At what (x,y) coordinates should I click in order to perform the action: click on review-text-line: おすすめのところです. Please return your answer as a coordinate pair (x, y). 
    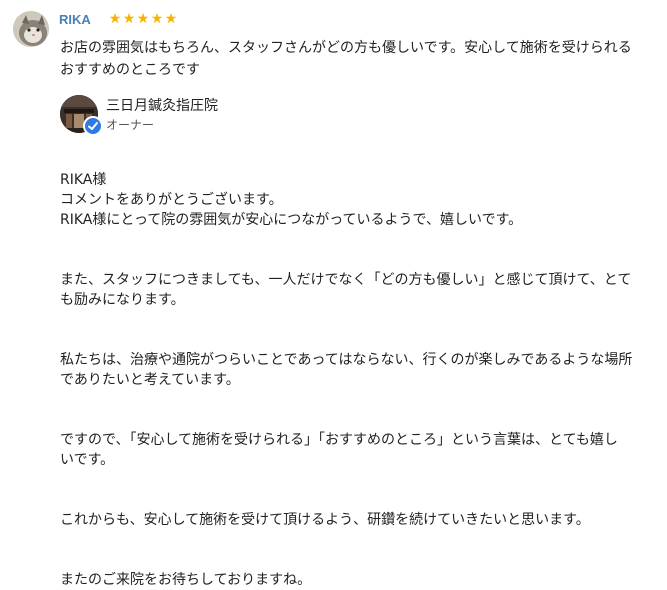
    Looking at the image, I should click on (130, 70).